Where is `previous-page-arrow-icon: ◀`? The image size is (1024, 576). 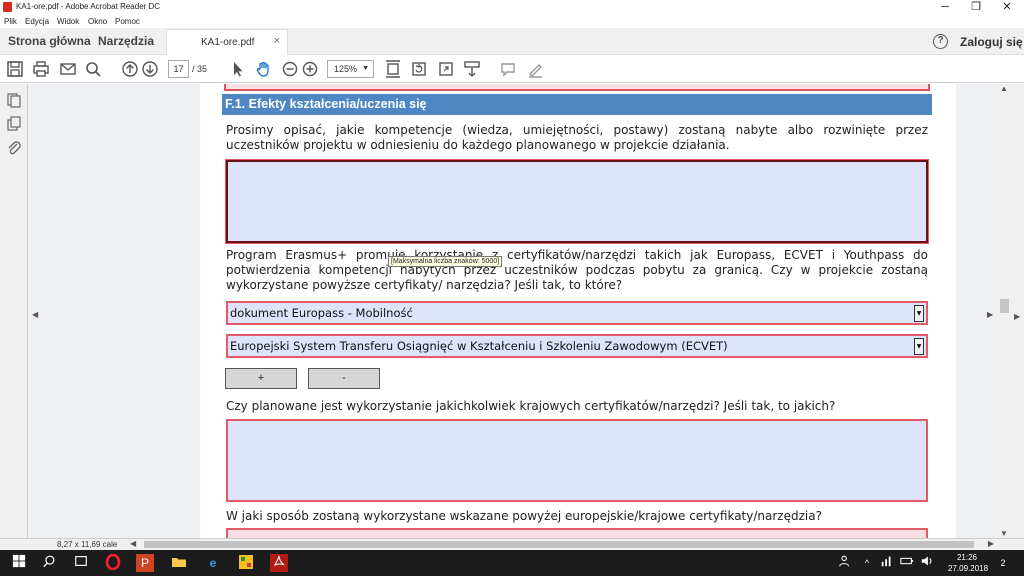
previous-page-arrow-icon: ◀ is located at coordinates (35, 314).